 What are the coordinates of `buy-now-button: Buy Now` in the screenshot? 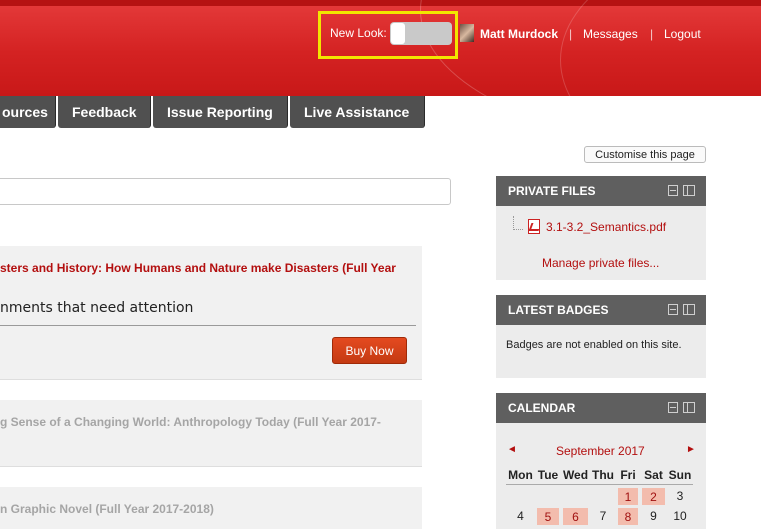 It's located at (369, 350).